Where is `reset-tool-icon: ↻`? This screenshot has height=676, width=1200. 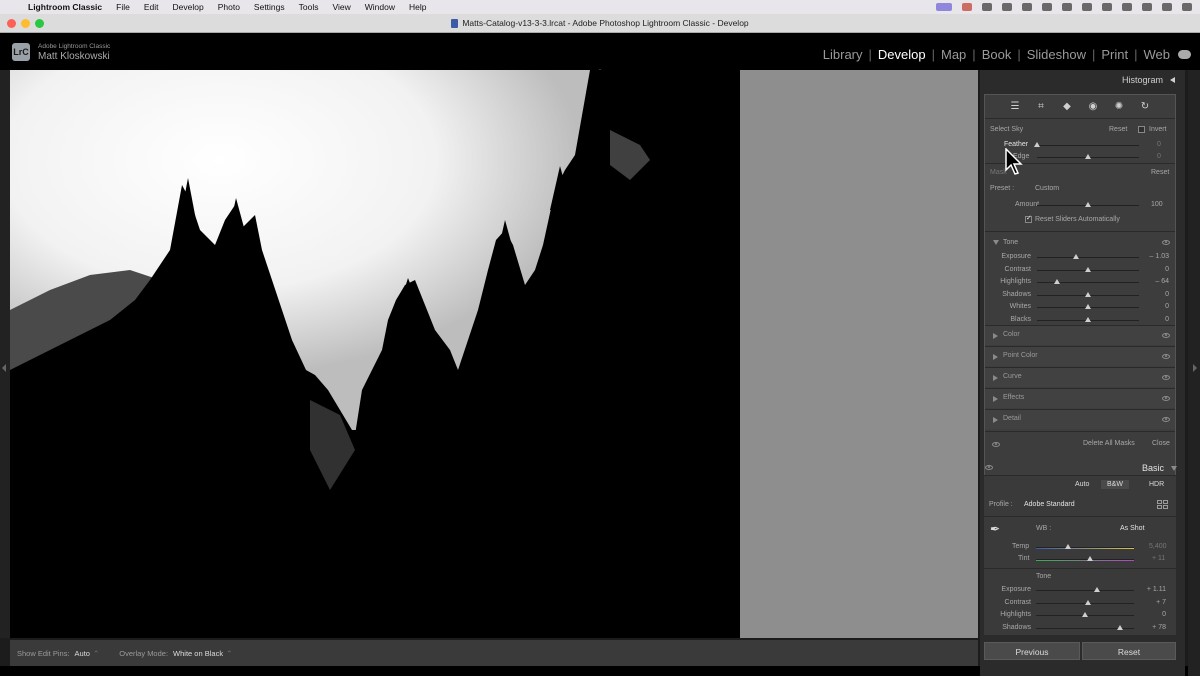
reset-tool-icon: ↻ is located at coordinates (1145, 106).